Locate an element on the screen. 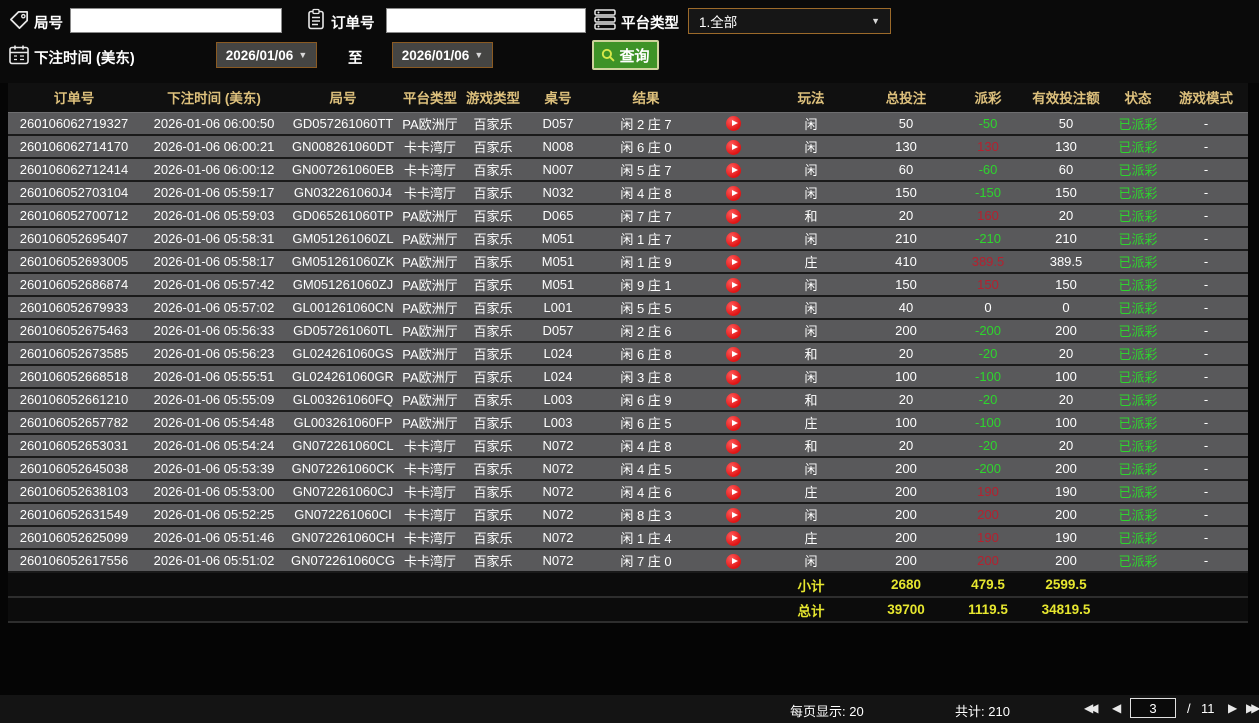  cell-total-bet: 200 is located at coordinates (906, 491).